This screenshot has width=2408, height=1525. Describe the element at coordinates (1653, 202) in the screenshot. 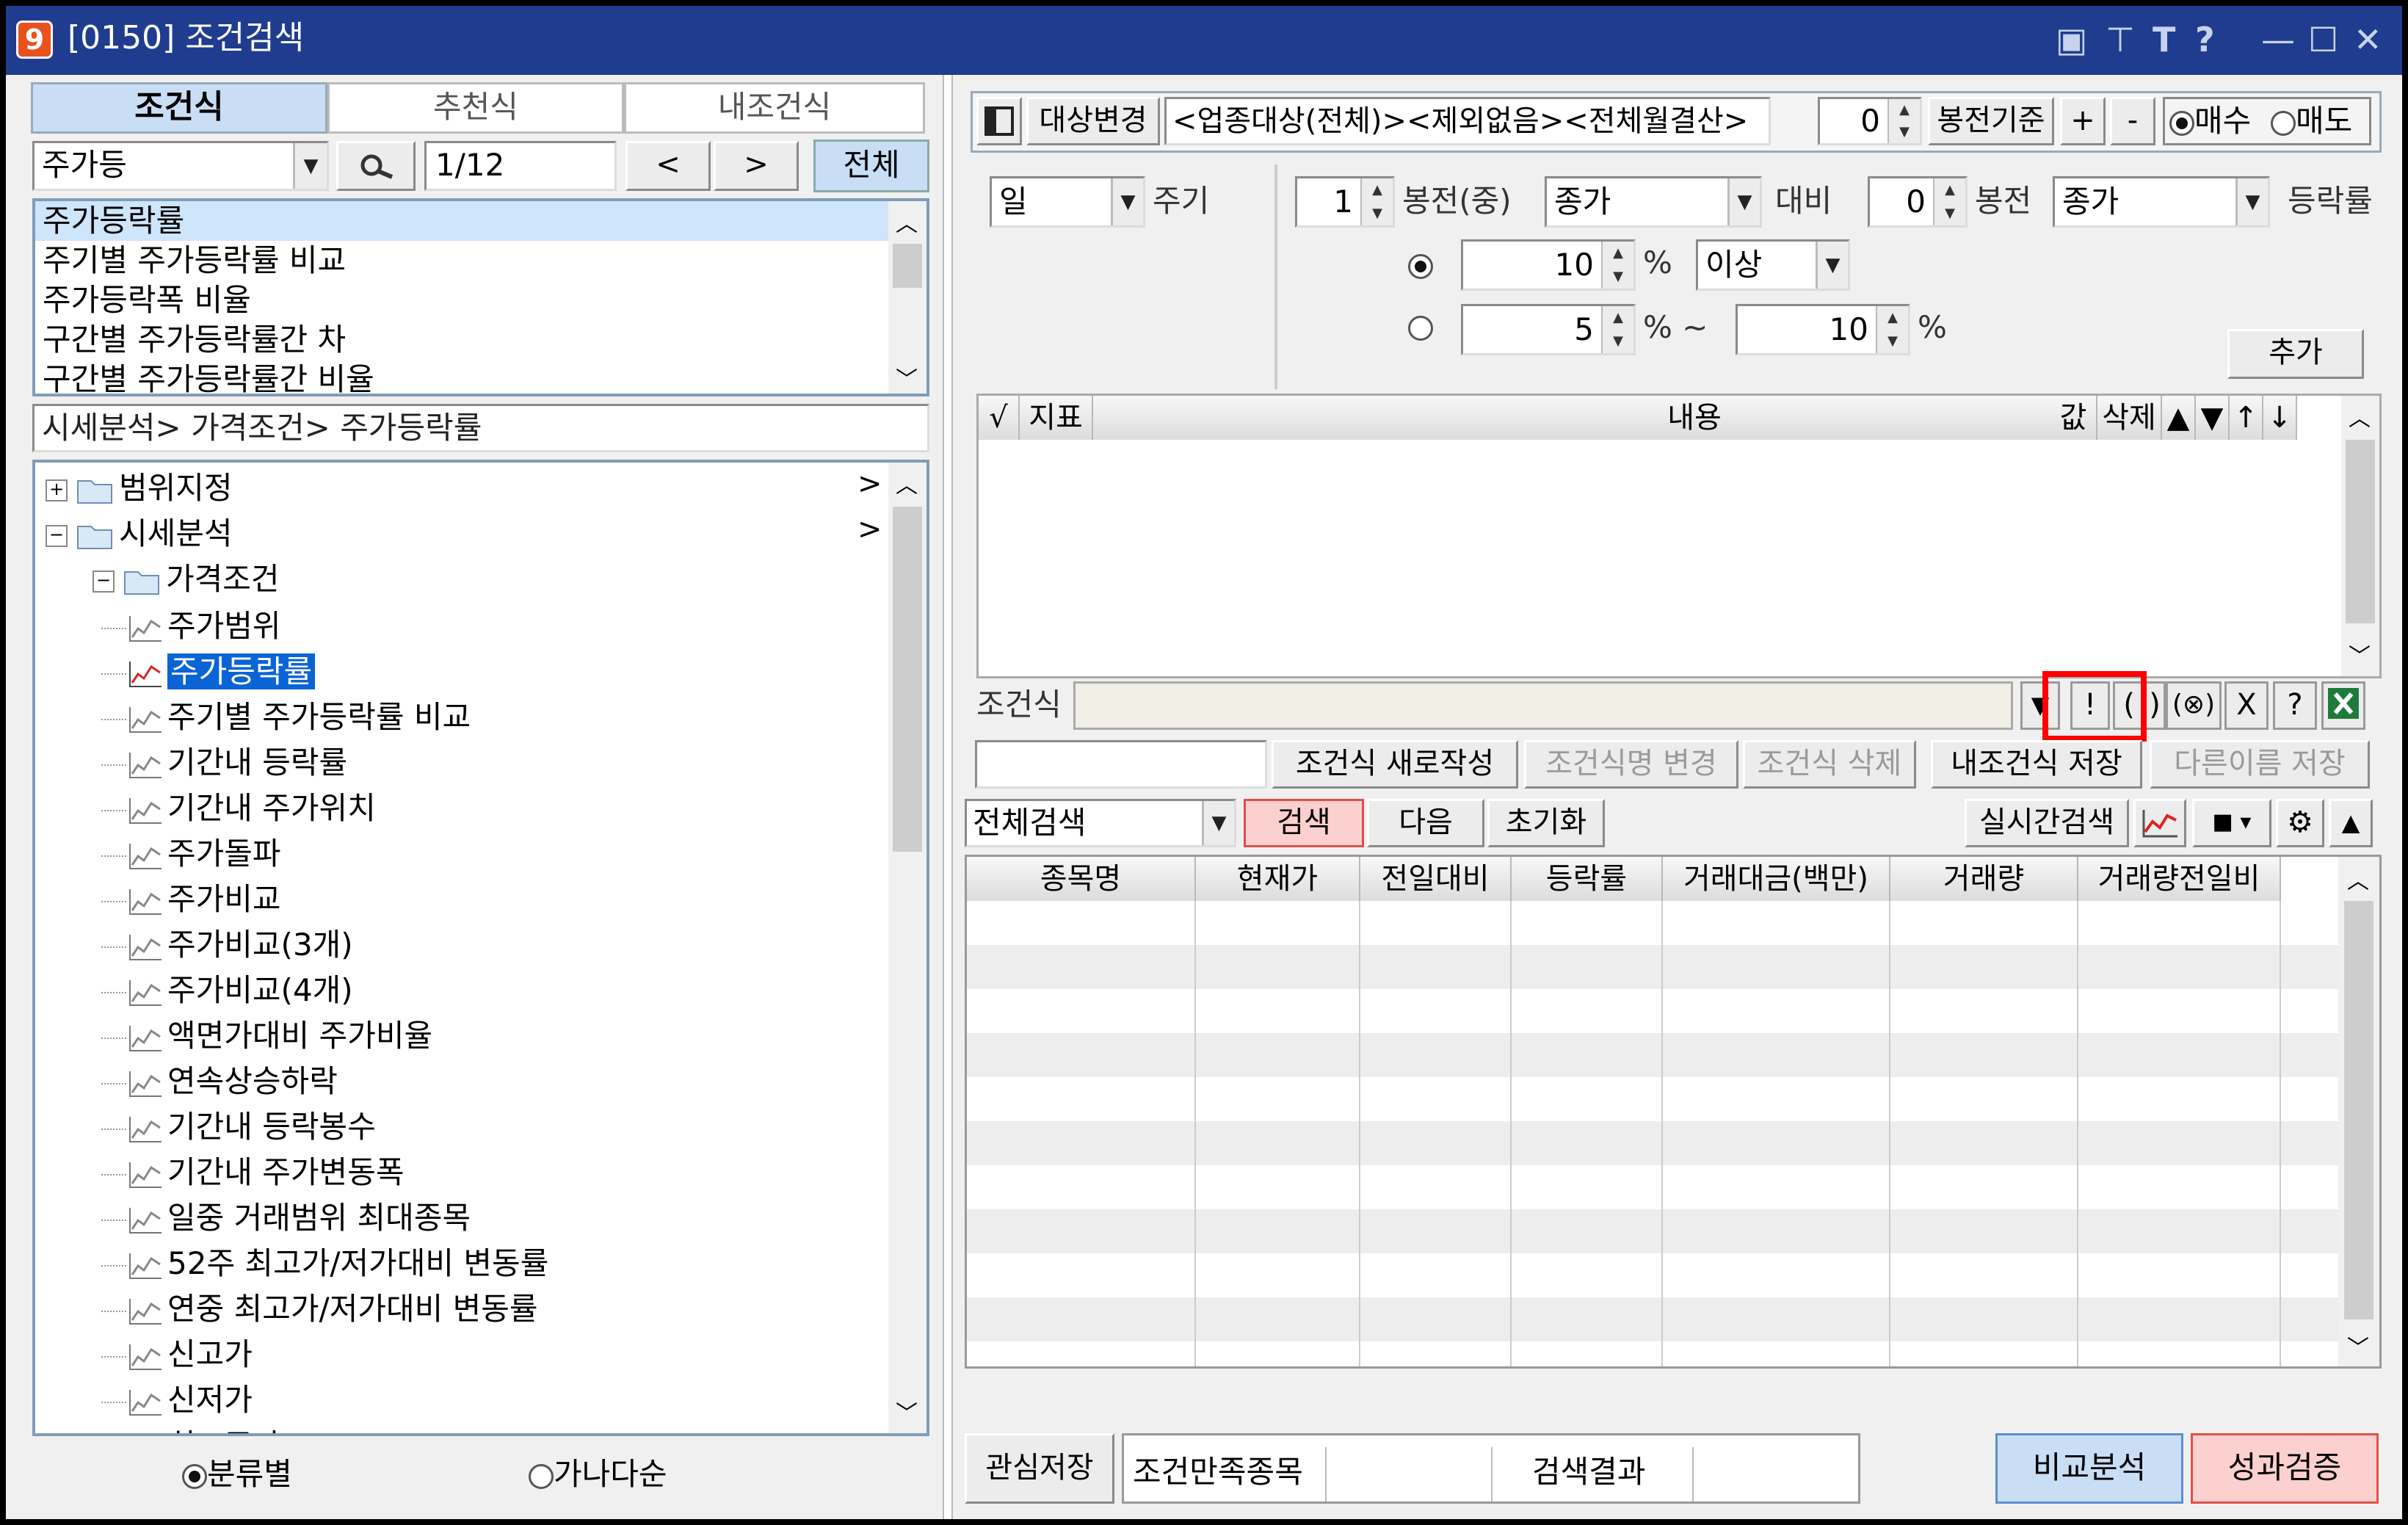

I see `price-type-select-1: 종가 ▼` at that location.